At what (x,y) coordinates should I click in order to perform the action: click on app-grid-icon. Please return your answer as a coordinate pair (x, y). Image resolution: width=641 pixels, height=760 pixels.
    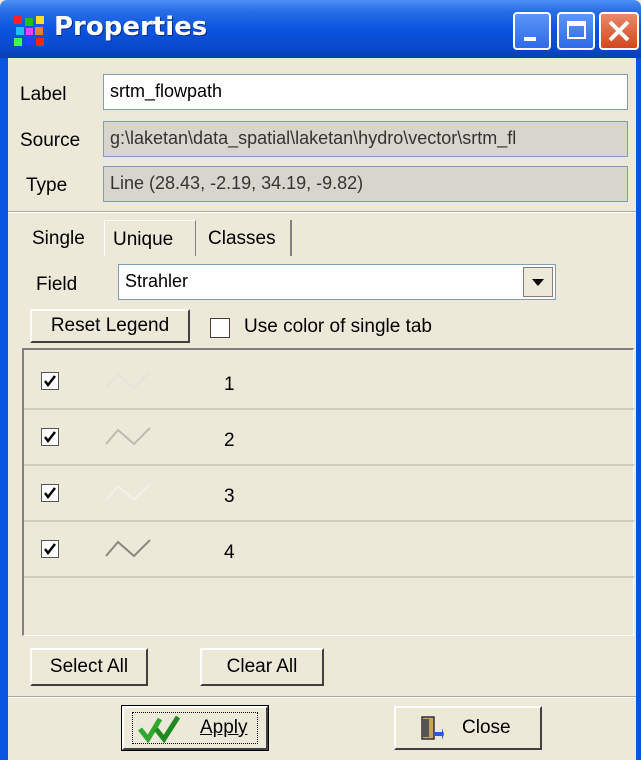
    Looking at the image, I should click on (29, 31).